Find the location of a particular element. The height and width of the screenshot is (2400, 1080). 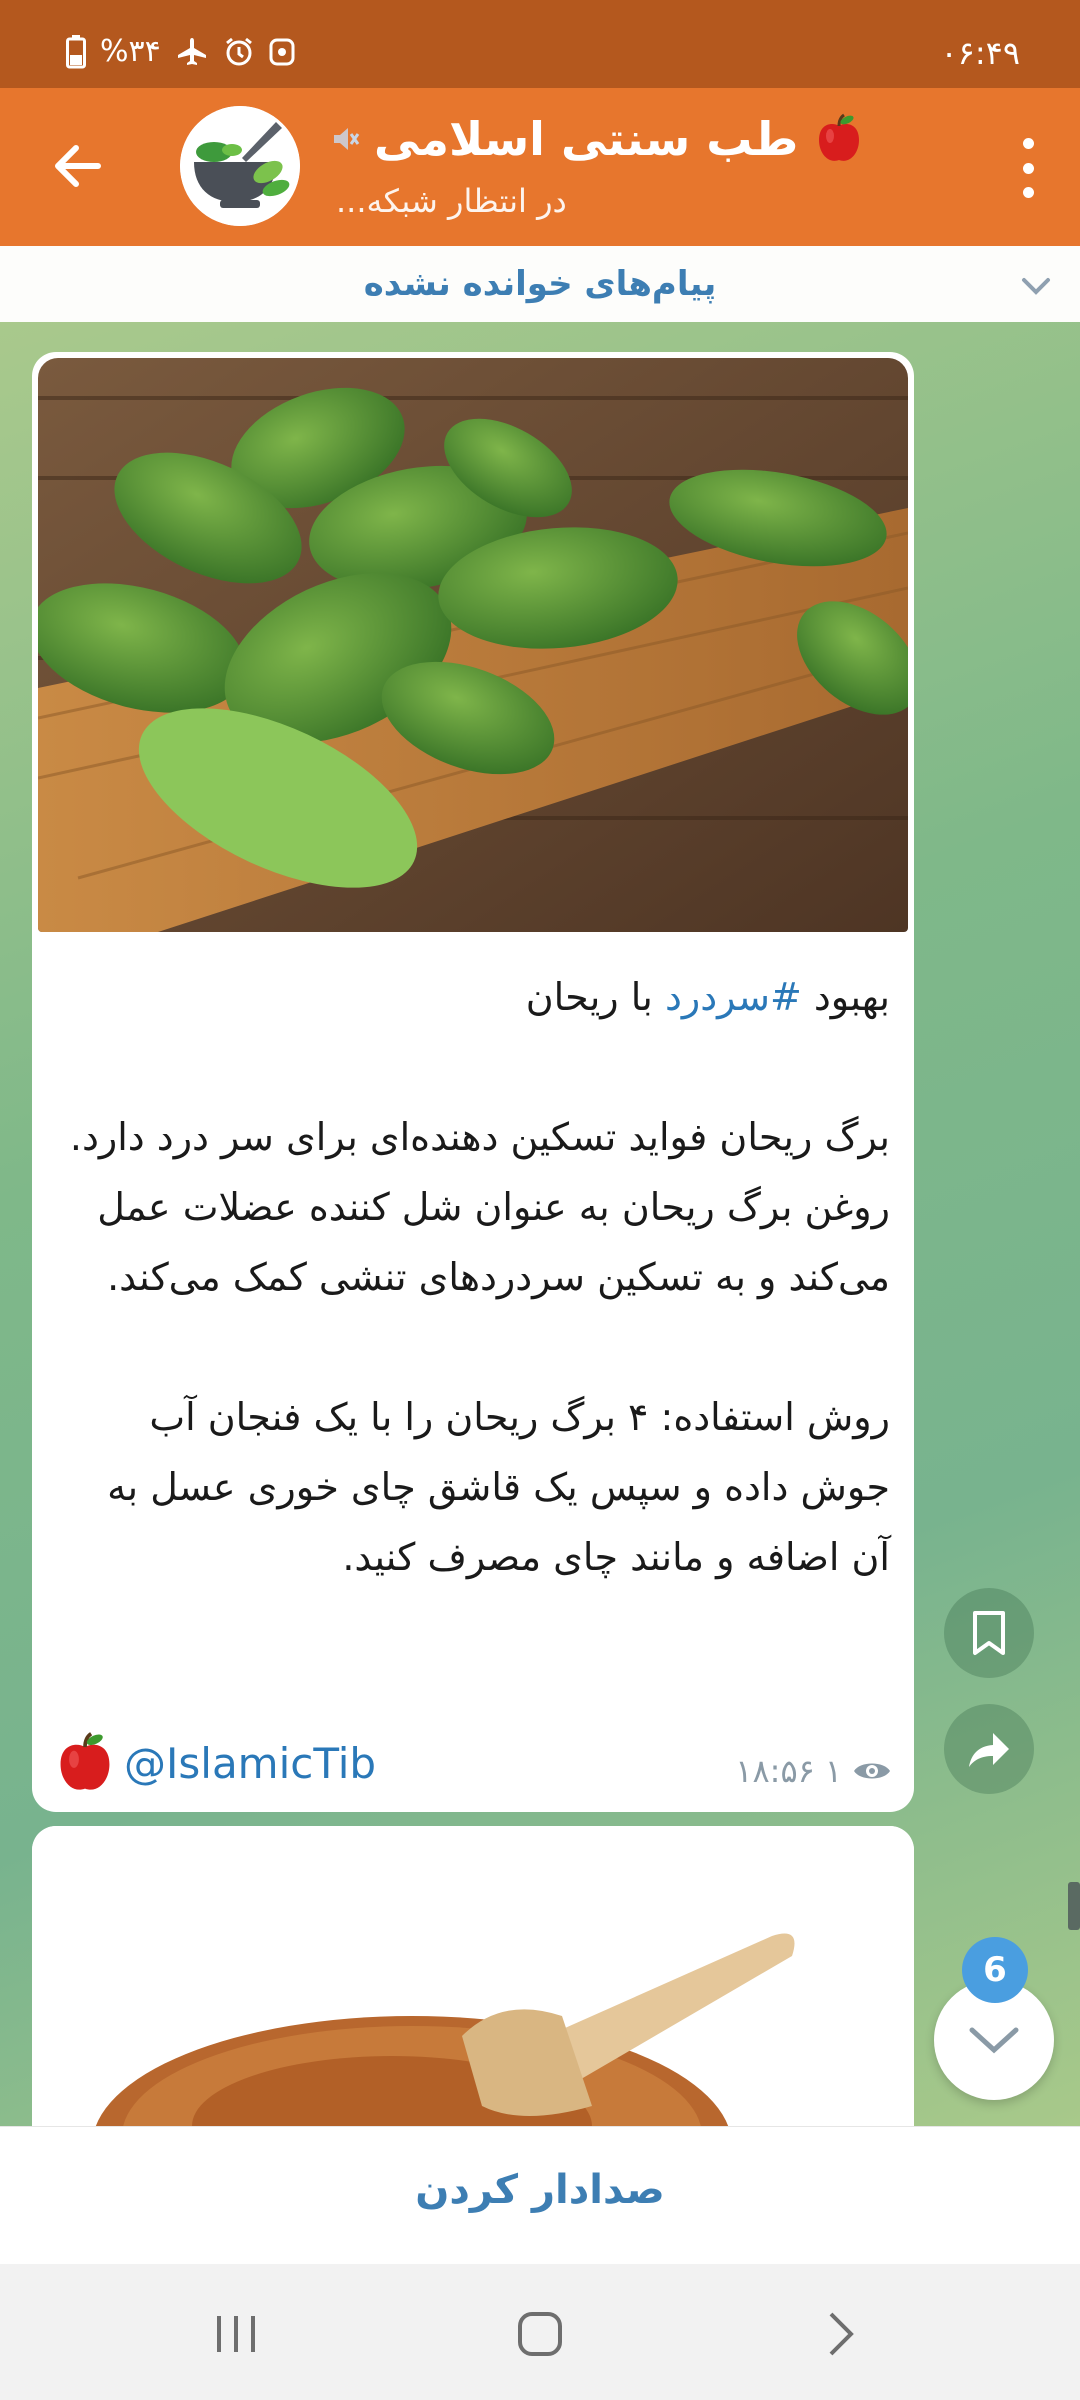

more-options-button is located at coordinates (1028, 168).